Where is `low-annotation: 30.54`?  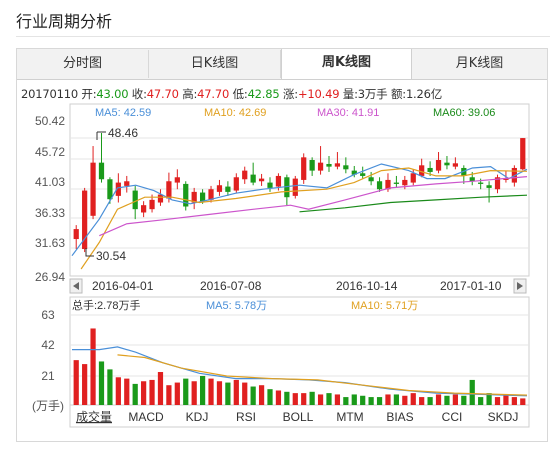 low-annotation: 30.54 is located at coordinates (111, 256).